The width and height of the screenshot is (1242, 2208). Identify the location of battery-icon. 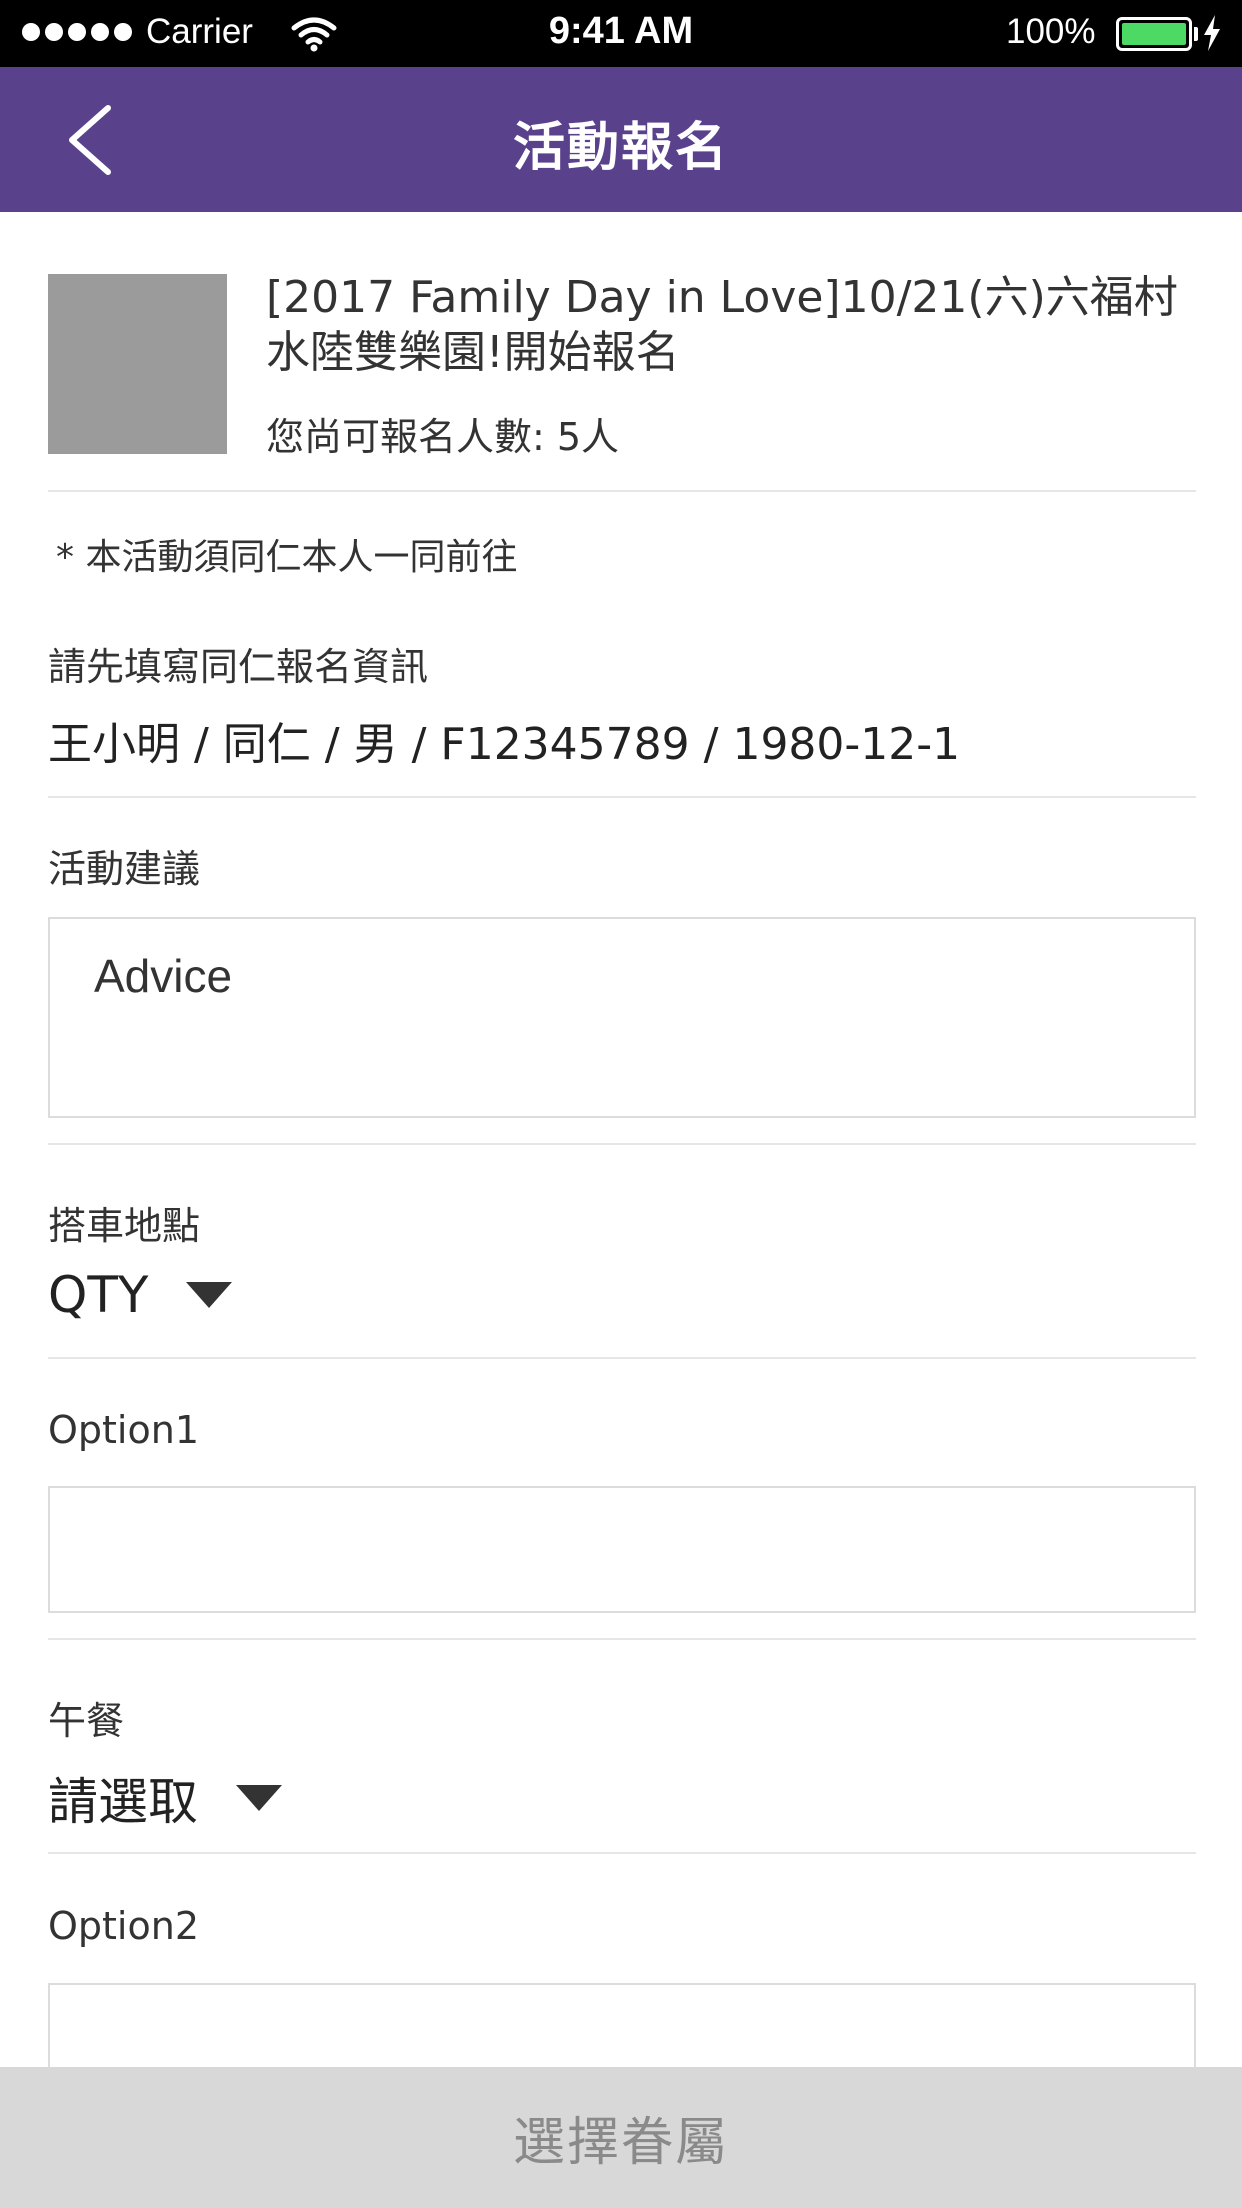
(1154, 34).